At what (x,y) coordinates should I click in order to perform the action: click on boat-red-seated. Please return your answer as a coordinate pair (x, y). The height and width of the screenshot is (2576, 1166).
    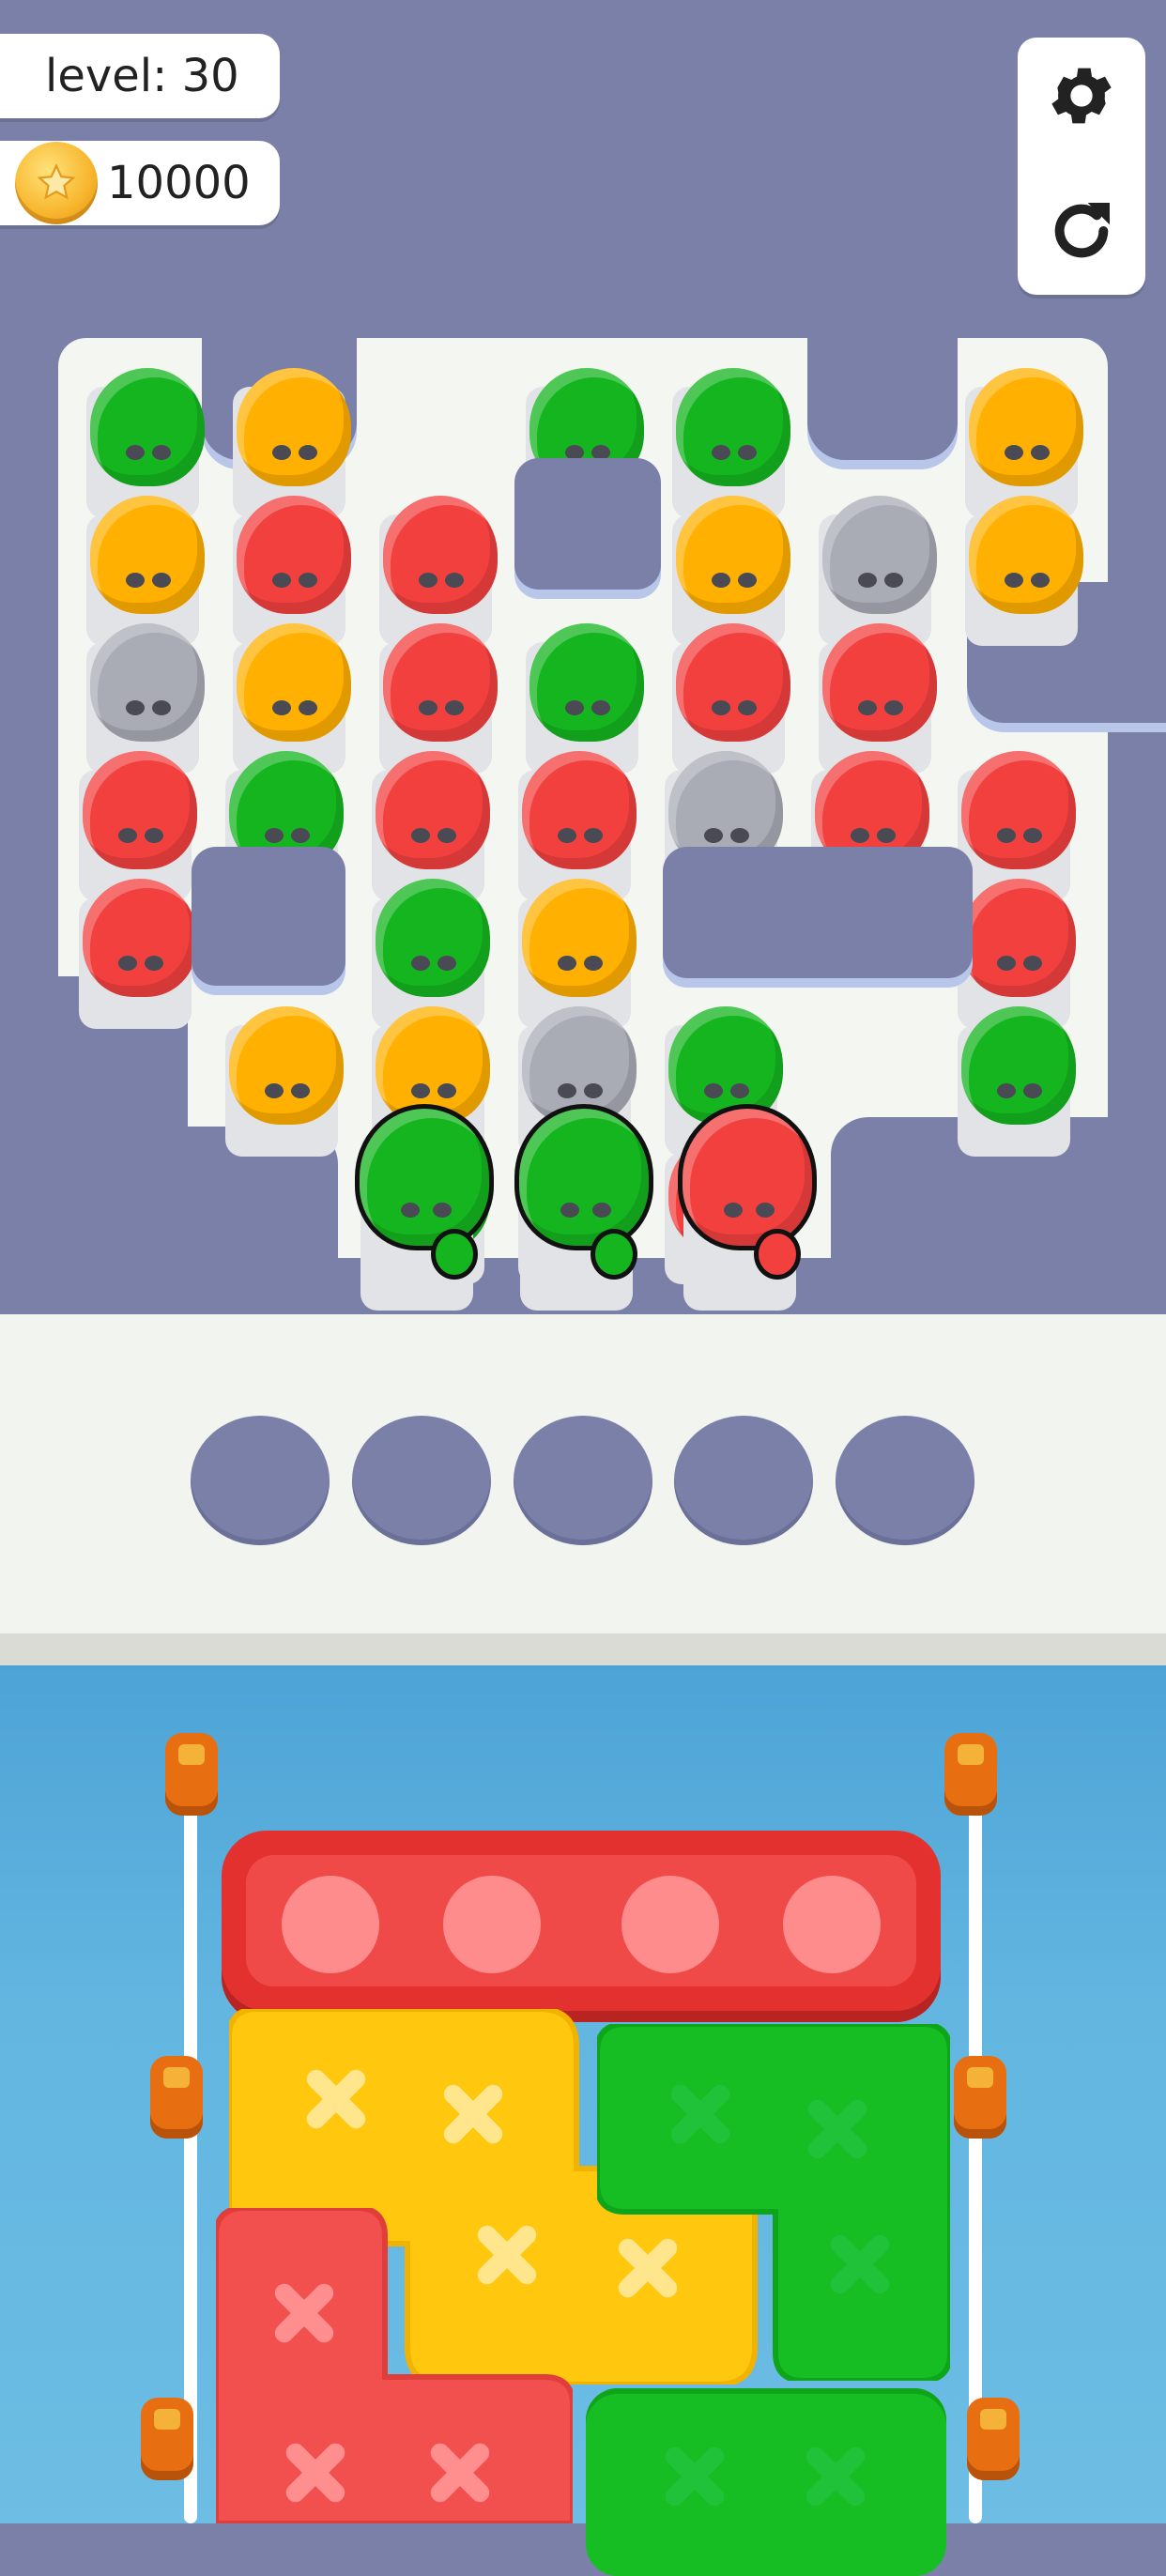
    Looking at the image, I should click on (581, 1926).